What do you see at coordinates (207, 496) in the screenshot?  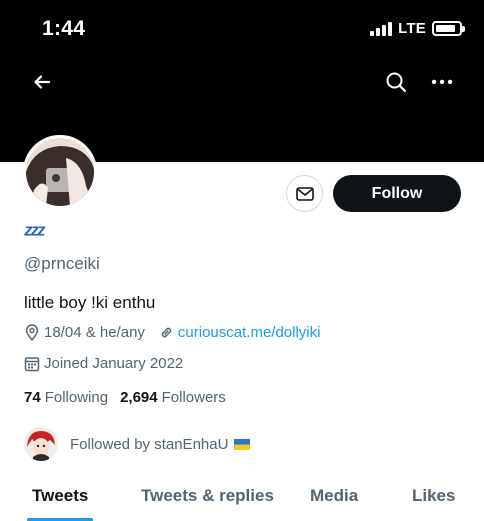 I see `tab-tweets-replies: Tweets & replies` at bounding box center [207, 496].